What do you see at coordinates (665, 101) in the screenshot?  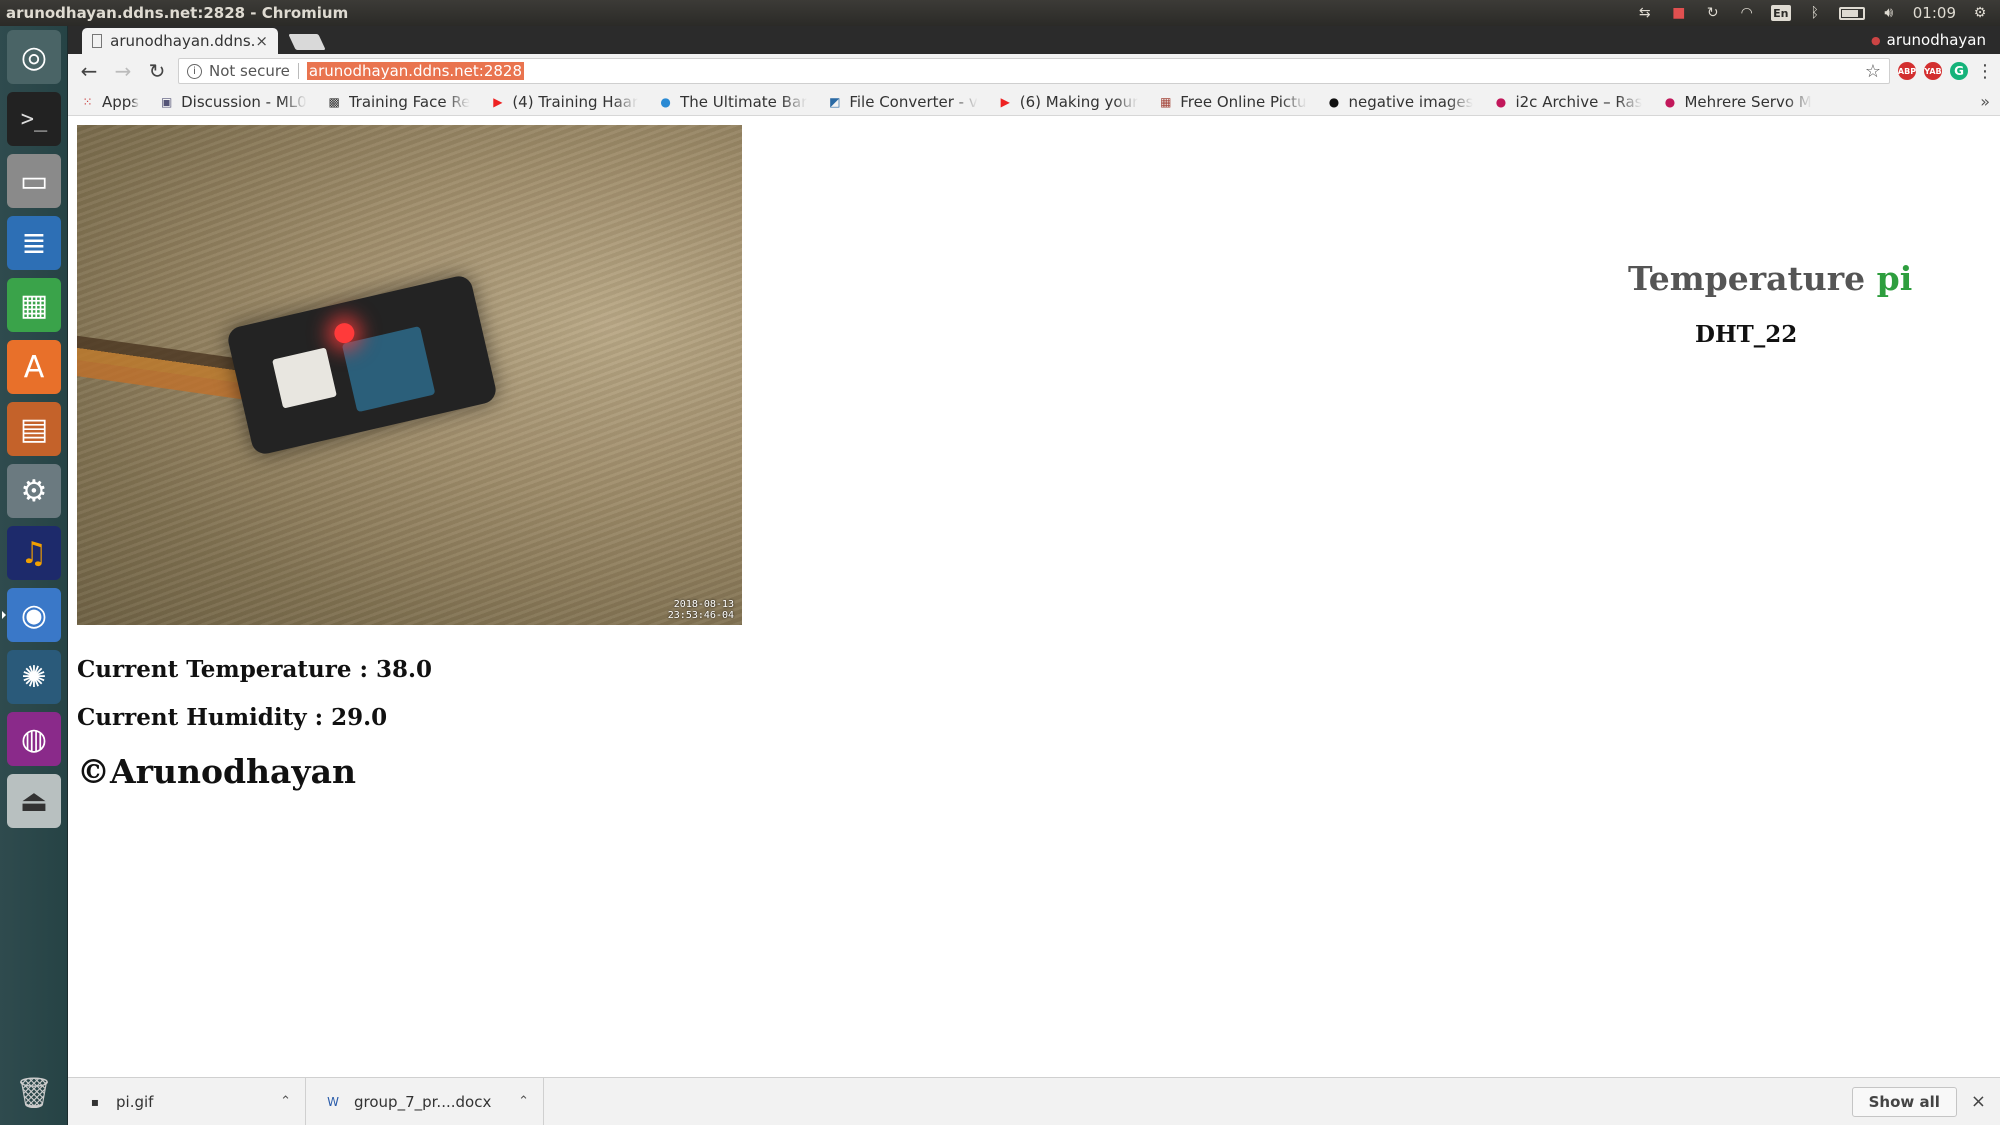 I see `pyimage-icon: ●` at bounding box center [665, 101].